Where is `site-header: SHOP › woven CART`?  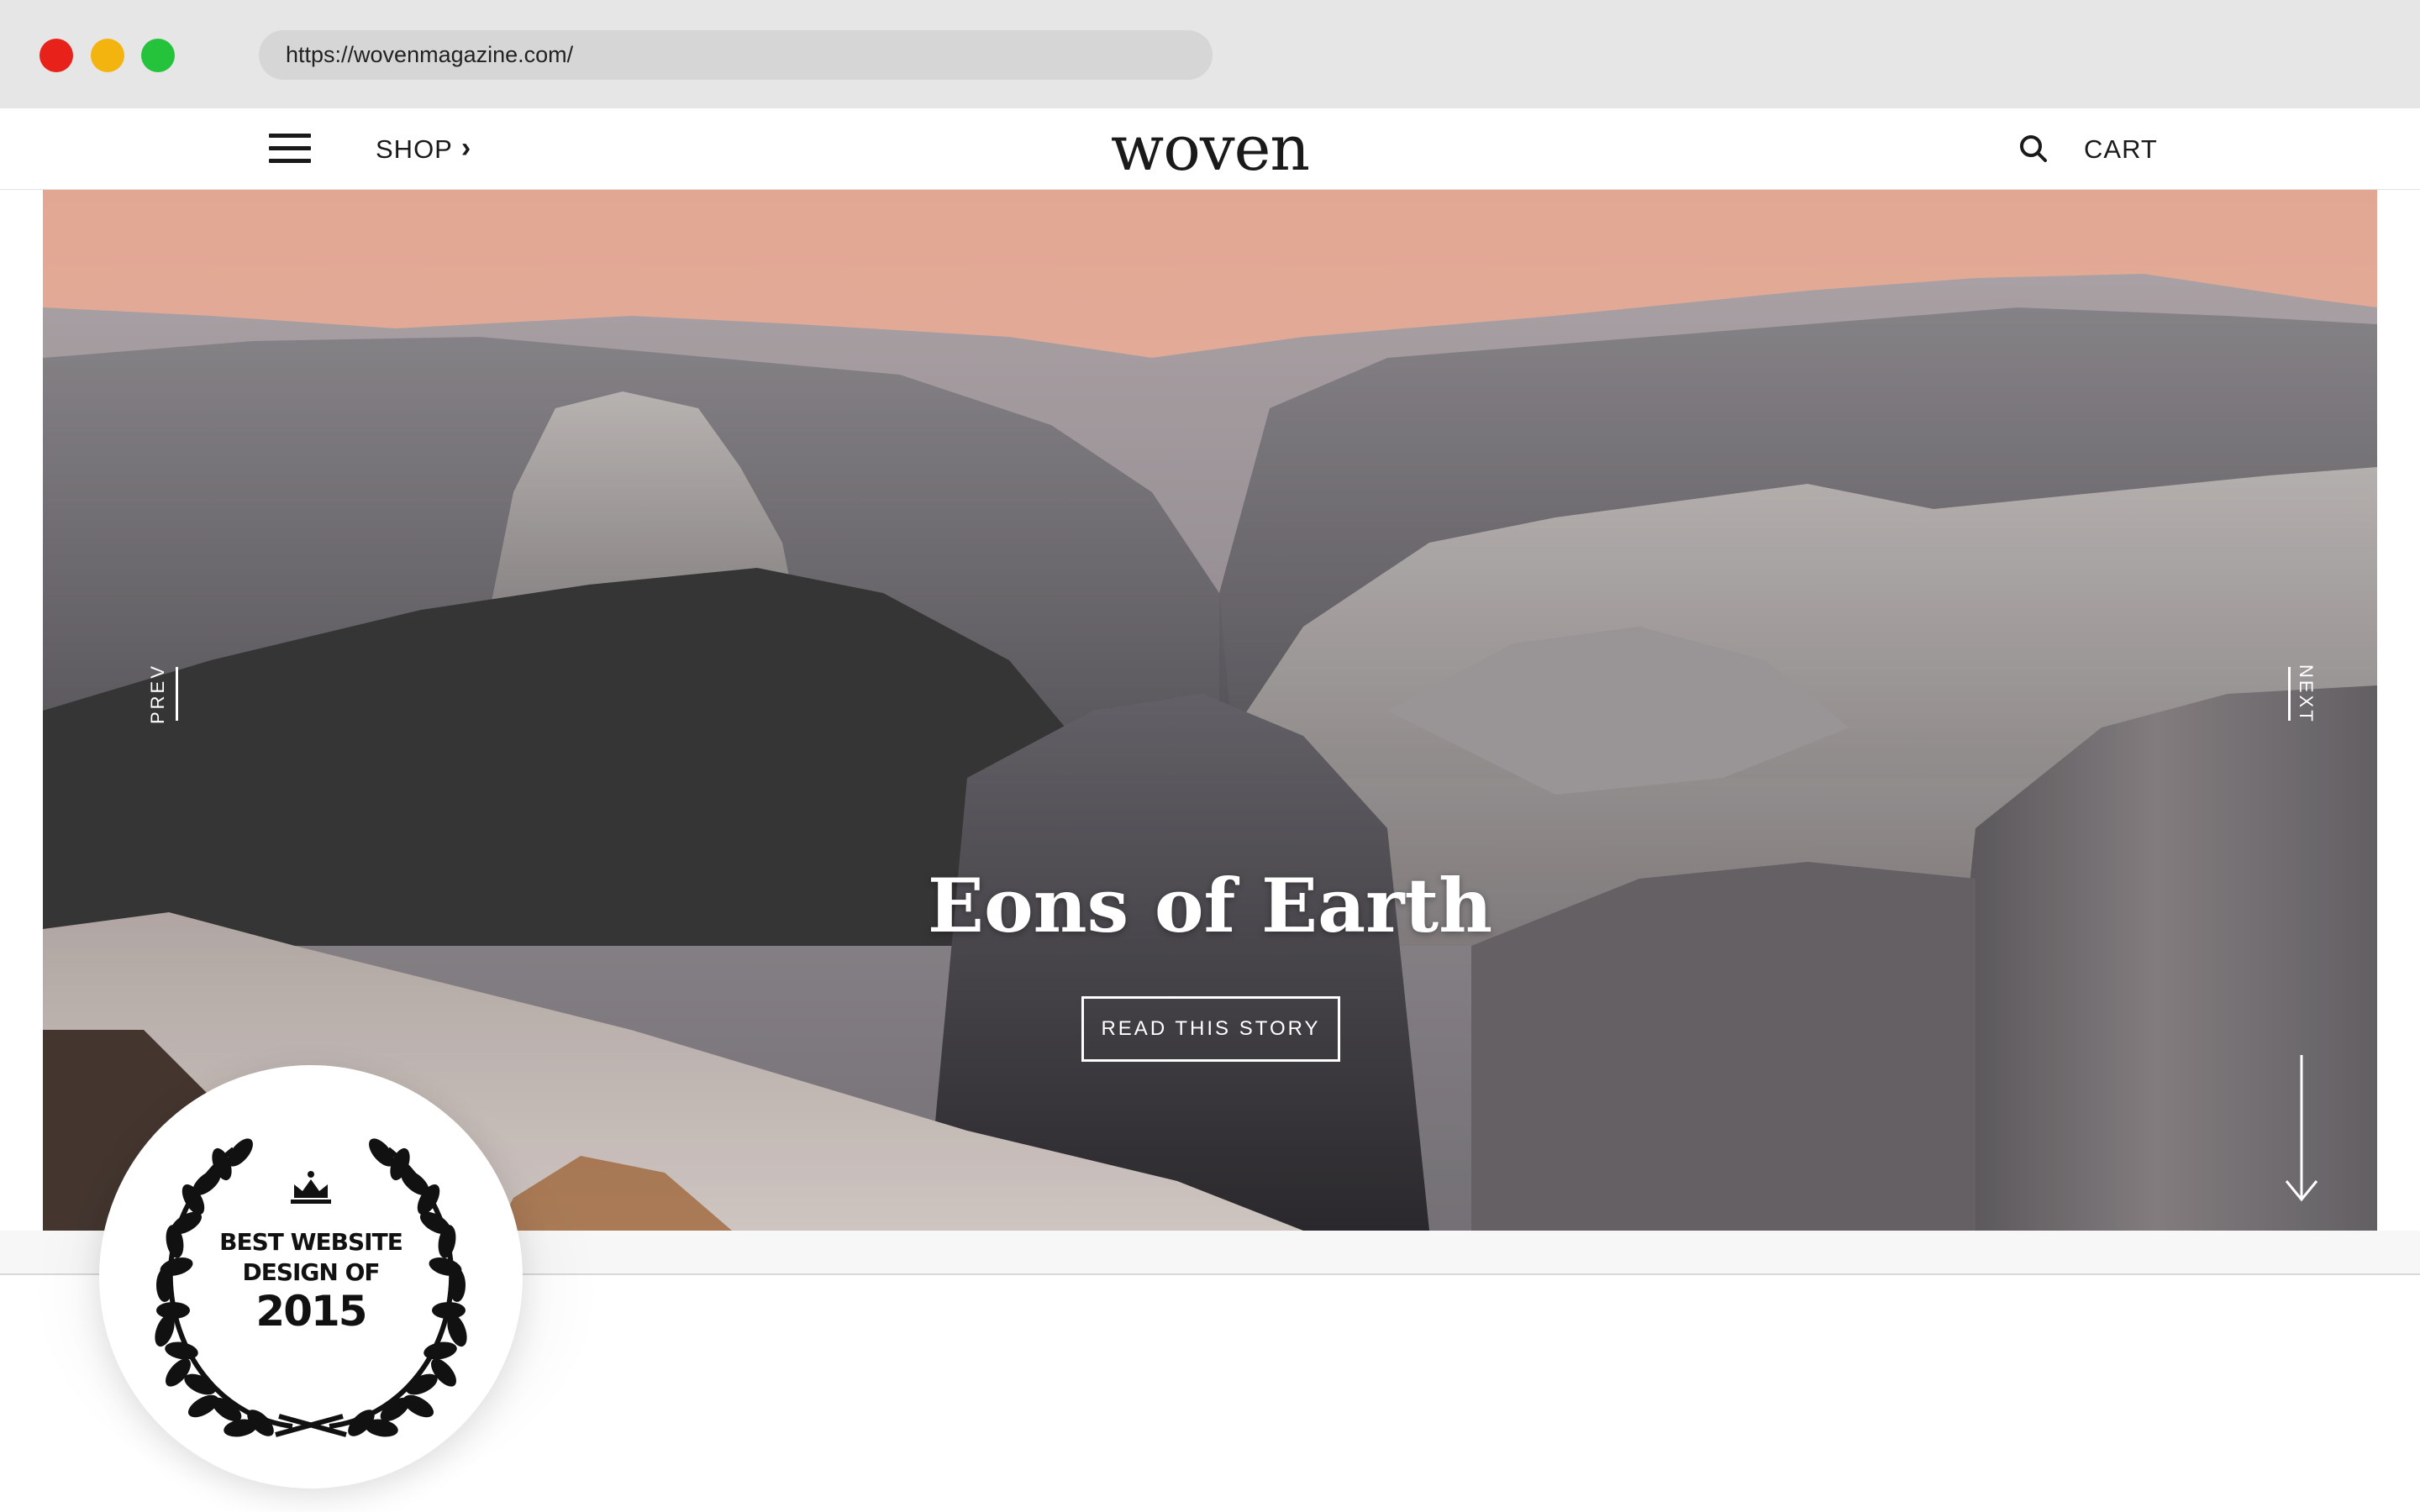
site-header: SHOP › woven CART is located at coordinates (1210, 149).